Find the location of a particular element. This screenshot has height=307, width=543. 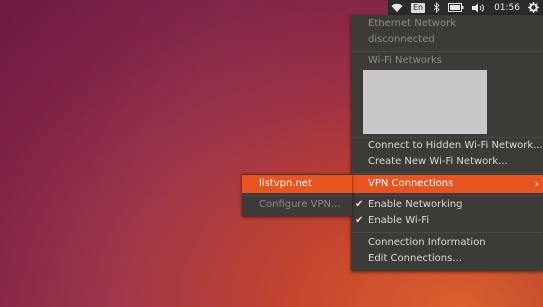

checkmark-icon: ✔ is located at coordinates (359, 220).